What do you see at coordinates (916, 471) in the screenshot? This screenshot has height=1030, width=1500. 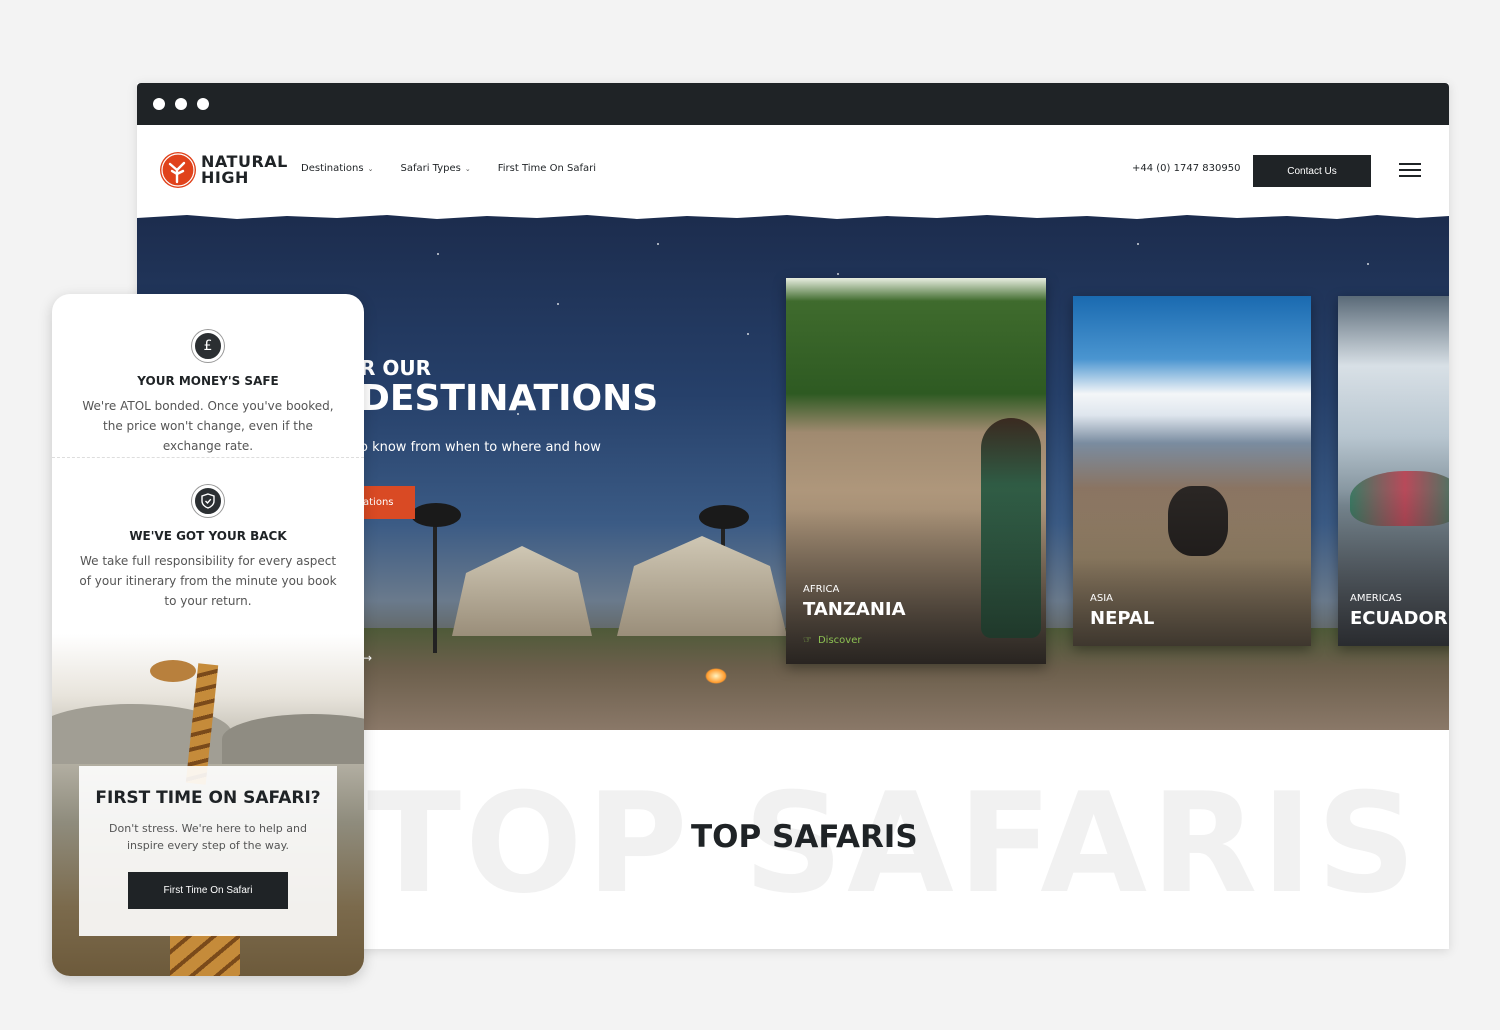 I see `destination-card-tanzania: AFRICA TANZANIA ☞ Discover` at bounding box center [916, 471].